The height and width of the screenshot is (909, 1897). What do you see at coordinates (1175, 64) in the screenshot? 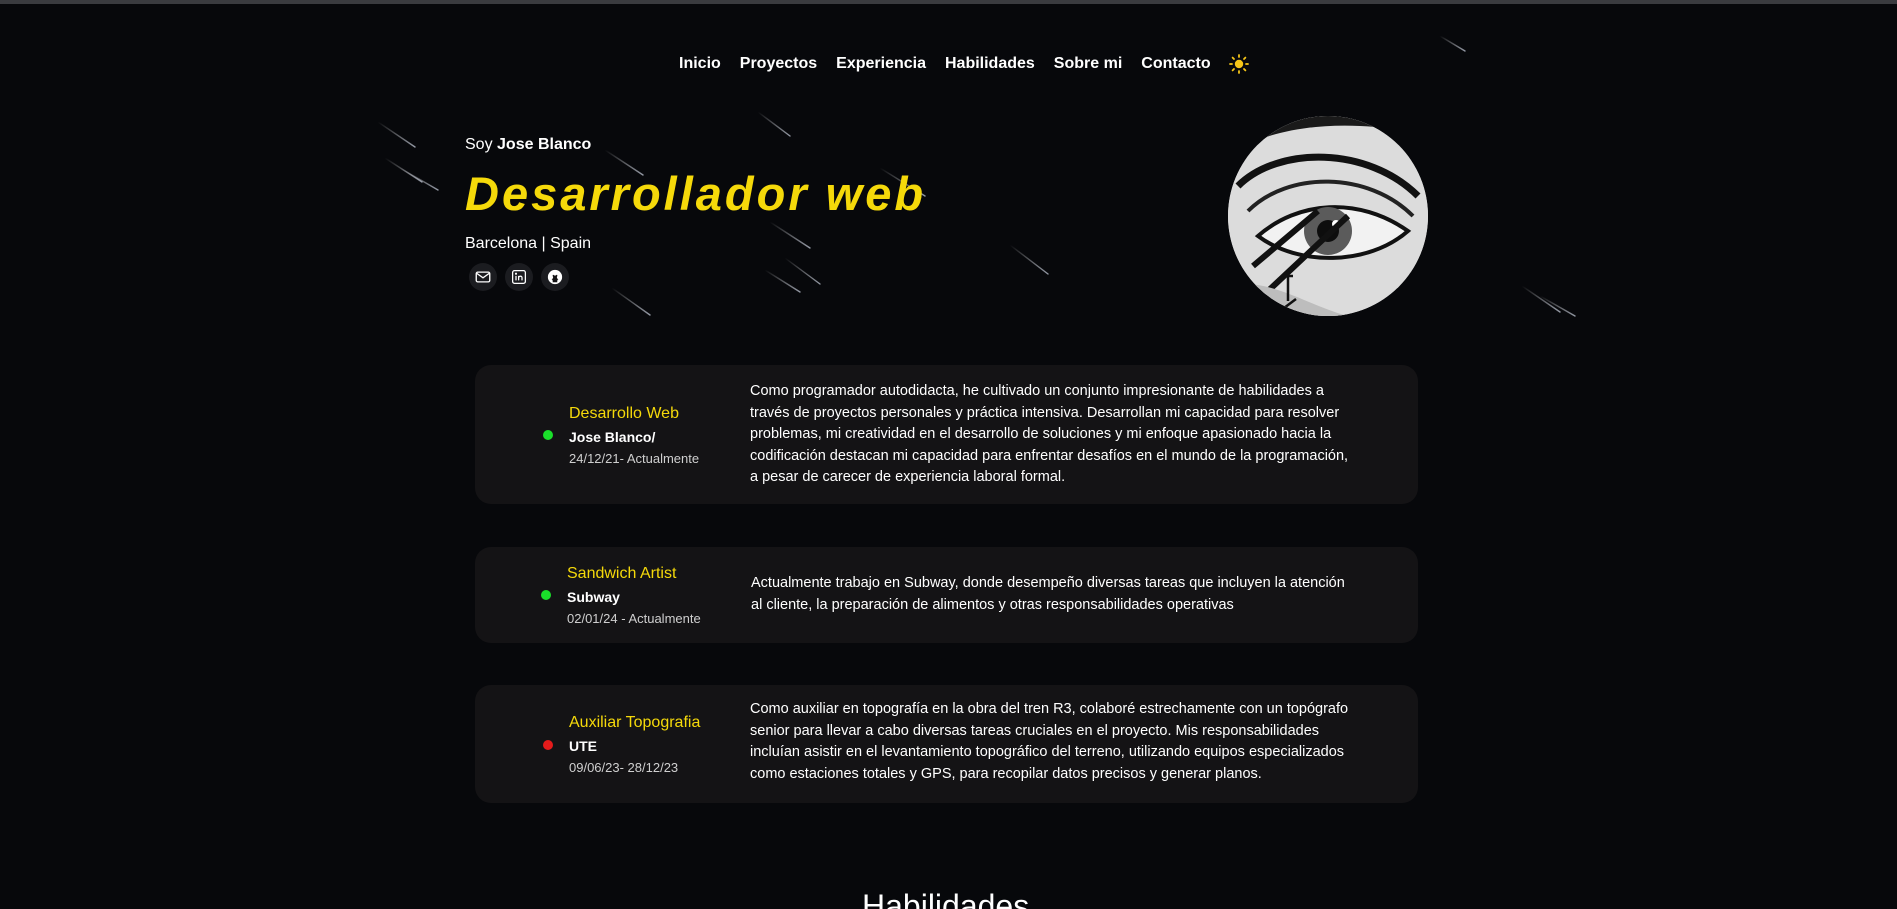
I see `nav-contacto: Contacto` at bounding box center [1175, 64].